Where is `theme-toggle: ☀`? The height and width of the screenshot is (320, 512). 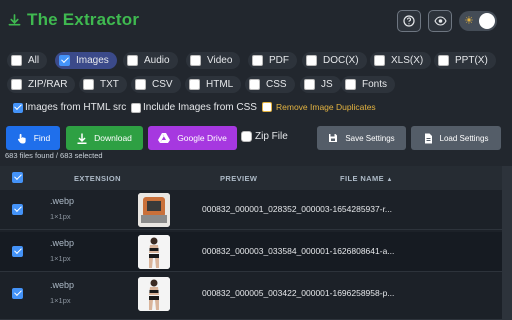 theme-toggle: ☀ is located at coordinates (478, 21).